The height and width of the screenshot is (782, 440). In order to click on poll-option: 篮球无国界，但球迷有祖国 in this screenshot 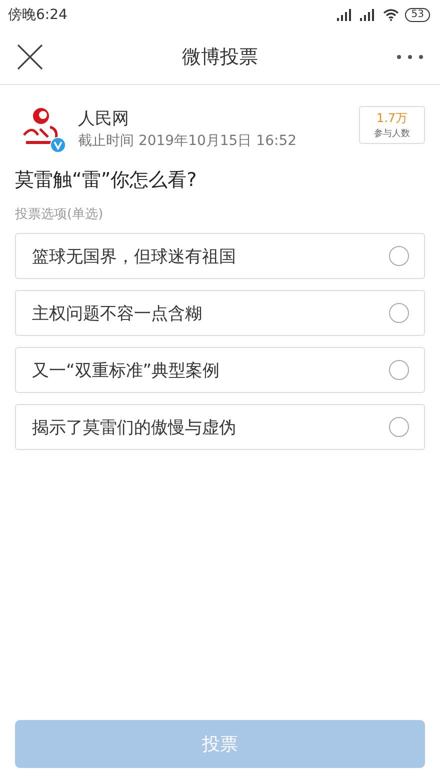, I will do `click(220, 256)`.